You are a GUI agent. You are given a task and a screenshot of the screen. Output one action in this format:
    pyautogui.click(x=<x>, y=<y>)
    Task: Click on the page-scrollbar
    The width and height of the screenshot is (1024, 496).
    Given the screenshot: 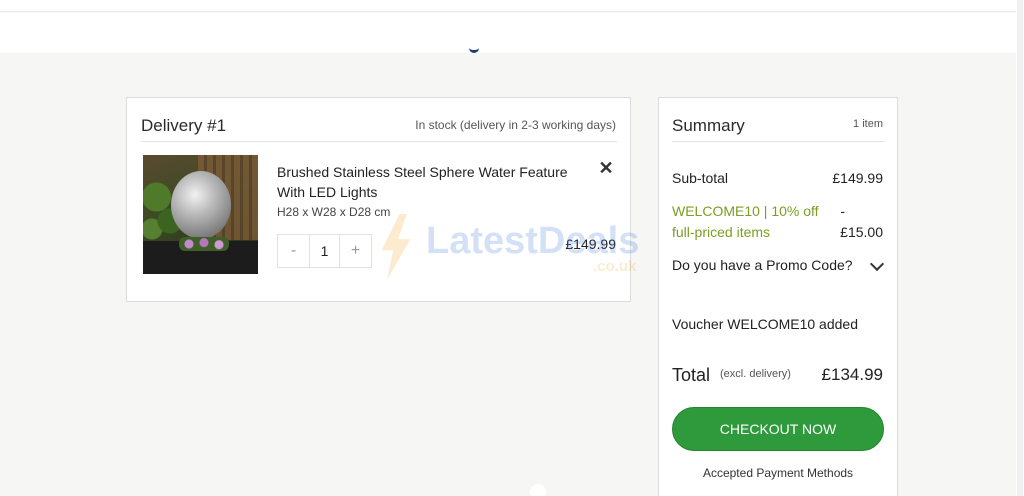 What is the action you would take?
    pyautogui.click(x=1020, y=248)
    